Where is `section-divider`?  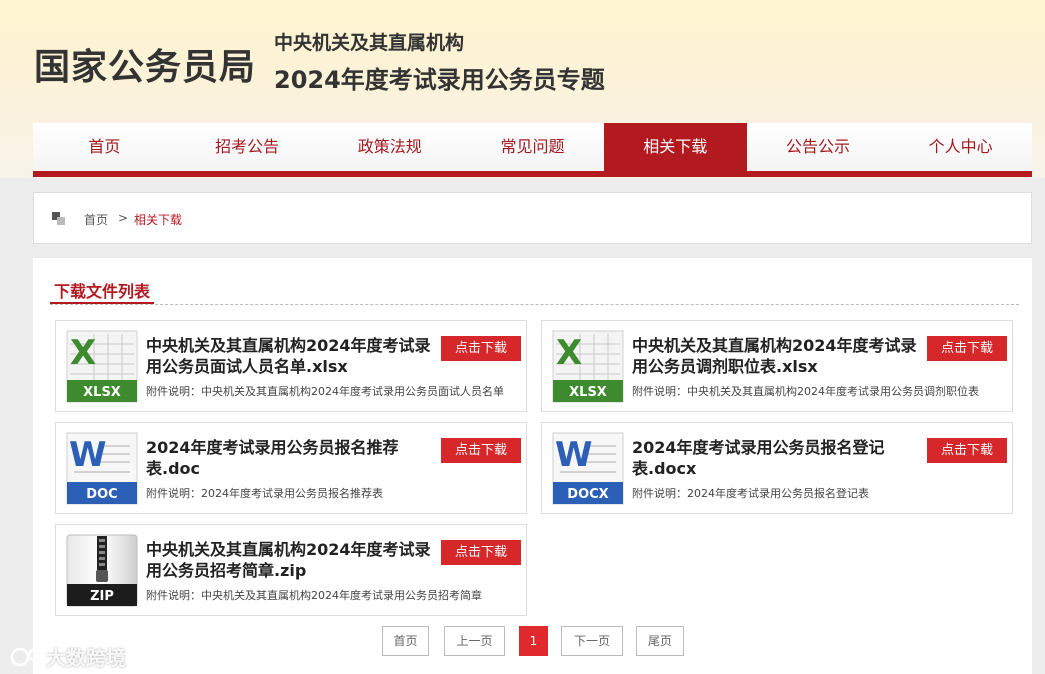
section-divider is located at coordinates (534, 304).